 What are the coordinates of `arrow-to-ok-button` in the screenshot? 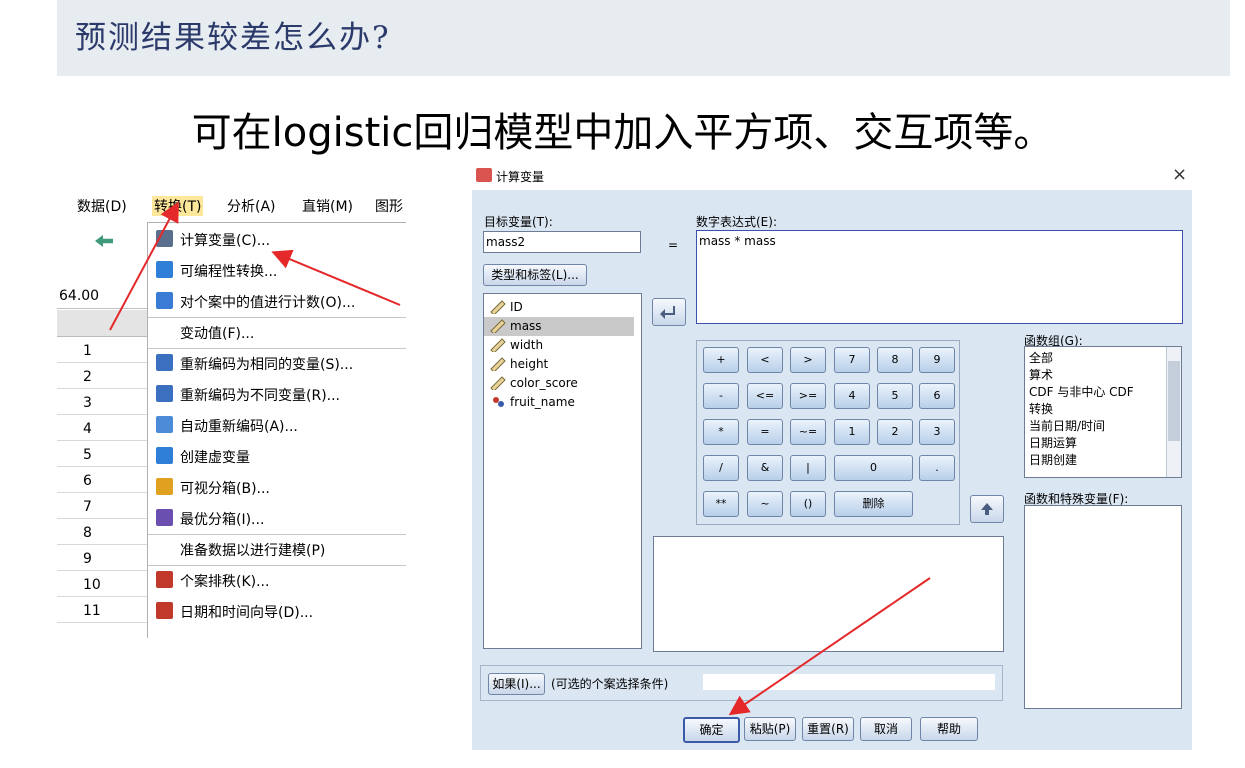 It's located at (829, 646).